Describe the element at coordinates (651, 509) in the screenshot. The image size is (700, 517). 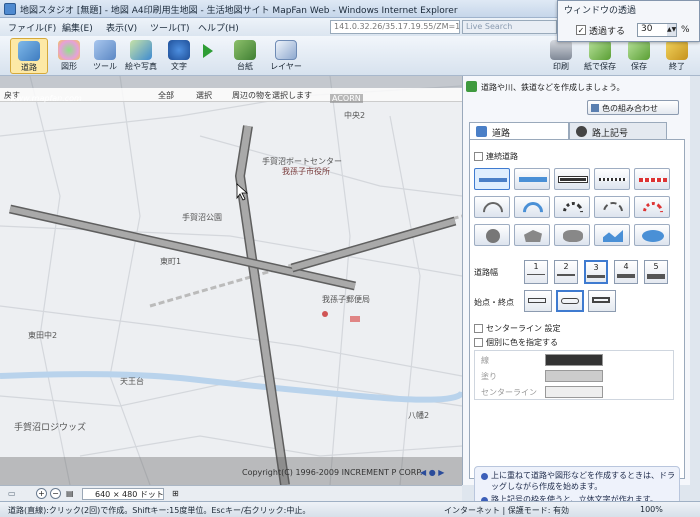
I see `zoom-level: 100%` at that location.